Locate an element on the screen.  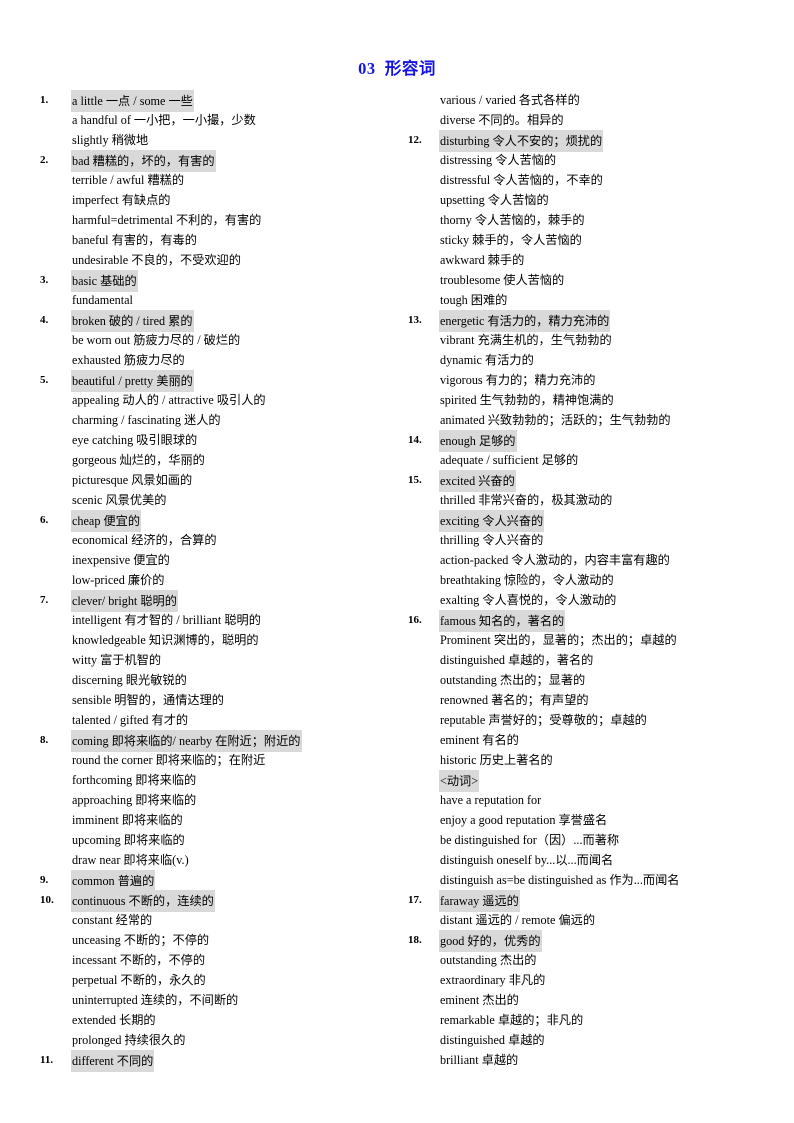
entry-text: baneful 有害的，有毒的 is located at coordinates (134, 240).